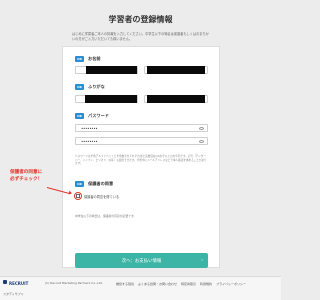 This screenshot has height=300, width=320. Describe the element at coordinates (19, 283) in the screenshot. I see `recruit-logo: RECRUIT` at that location.